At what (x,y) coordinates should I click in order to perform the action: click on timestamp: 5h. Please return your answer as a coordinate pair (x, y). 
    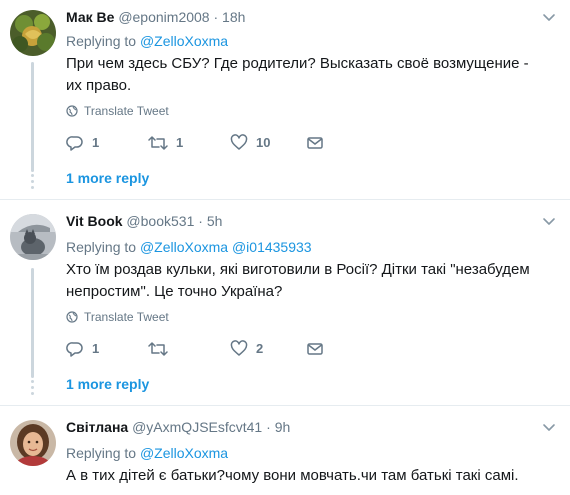
    Looking at the image, I should click on (215, 221).